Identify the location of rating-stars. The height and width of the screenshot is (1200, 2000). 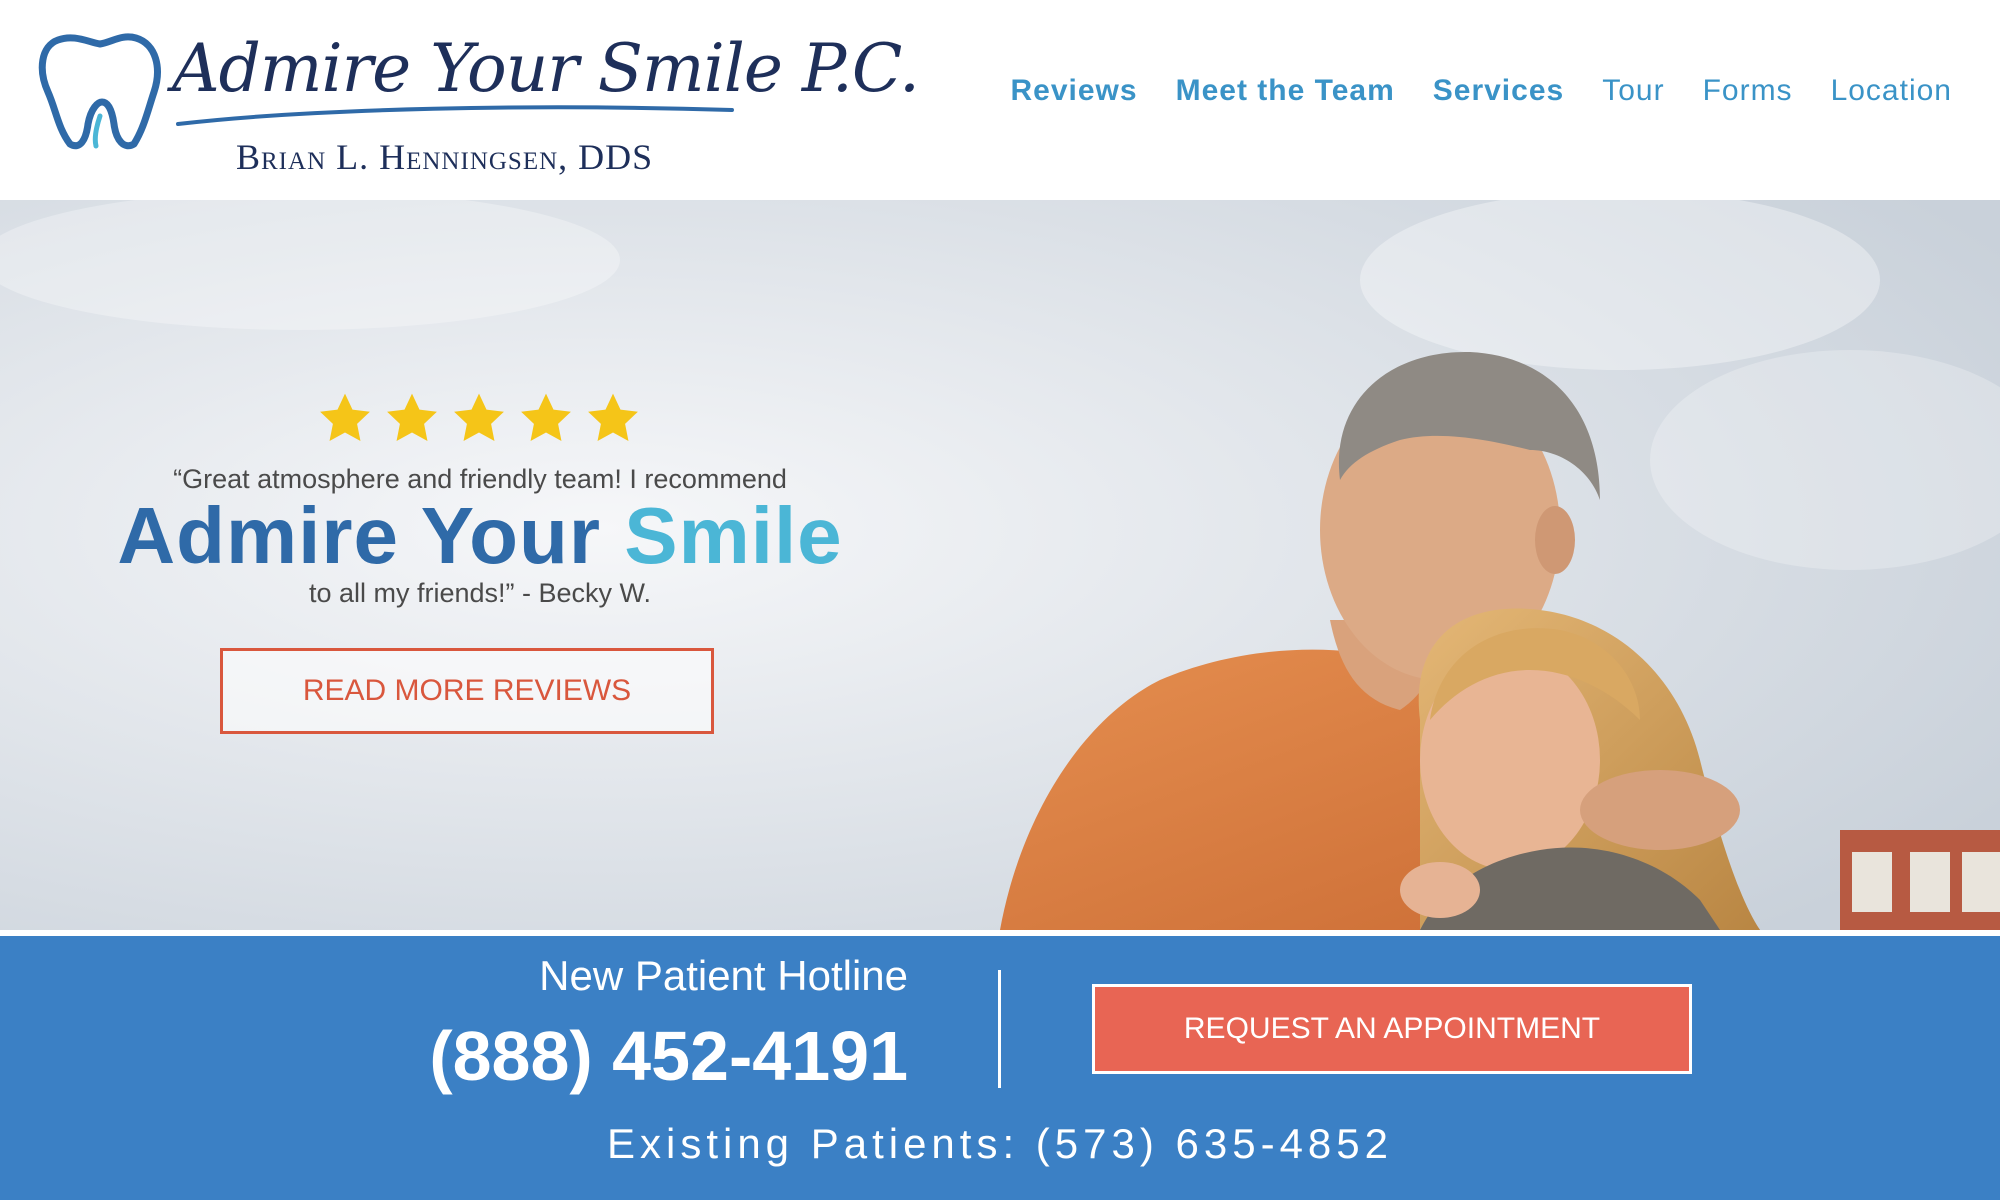
(479, 419).